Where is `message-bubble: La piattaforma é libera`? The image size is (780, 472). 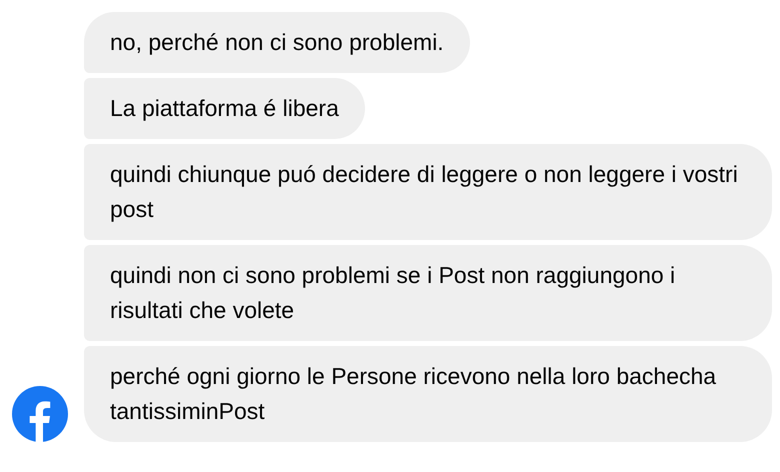 message-bubble: La piattaforma é libera is located at coordinates (224, 108).